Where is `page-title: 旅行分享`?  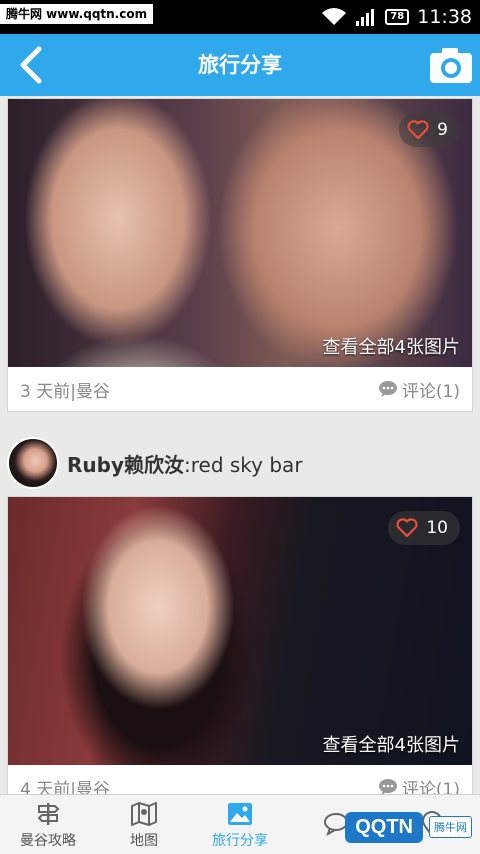 page-title: 旅行分享 is located at coordinates (240, 65).